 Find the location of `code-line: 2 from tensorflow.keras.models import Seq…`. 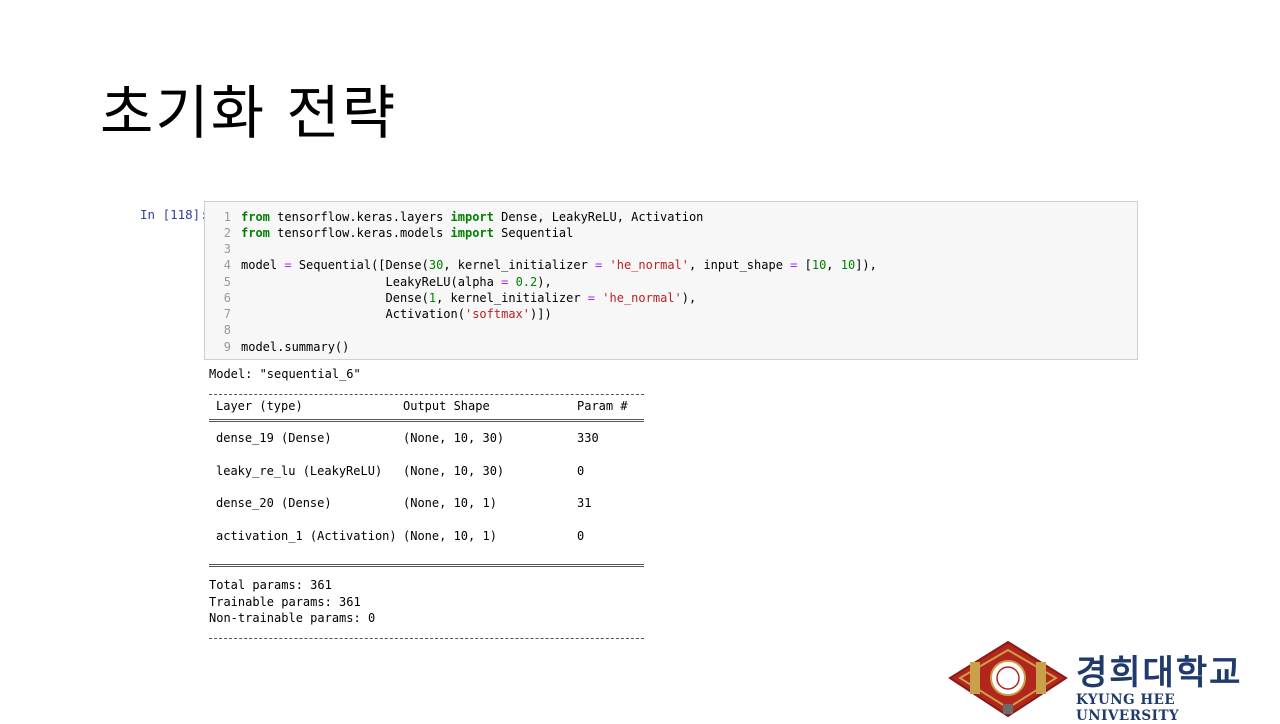

code-line: 2 from tensorflow.keras.models import Seq… is located at coordinates (665, 233).